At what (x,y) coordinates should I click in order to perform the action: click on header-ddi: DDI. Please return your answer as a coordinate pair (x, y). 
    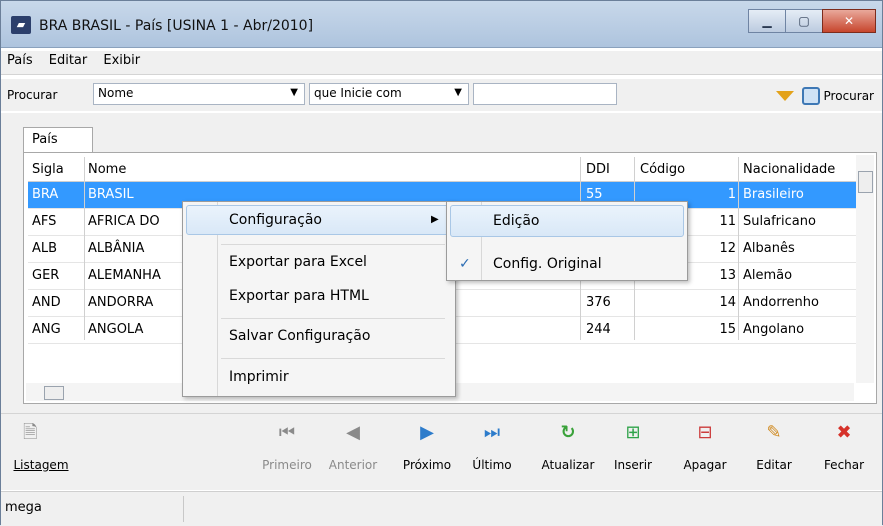
    Looking at the image, I should click on (598, 169).